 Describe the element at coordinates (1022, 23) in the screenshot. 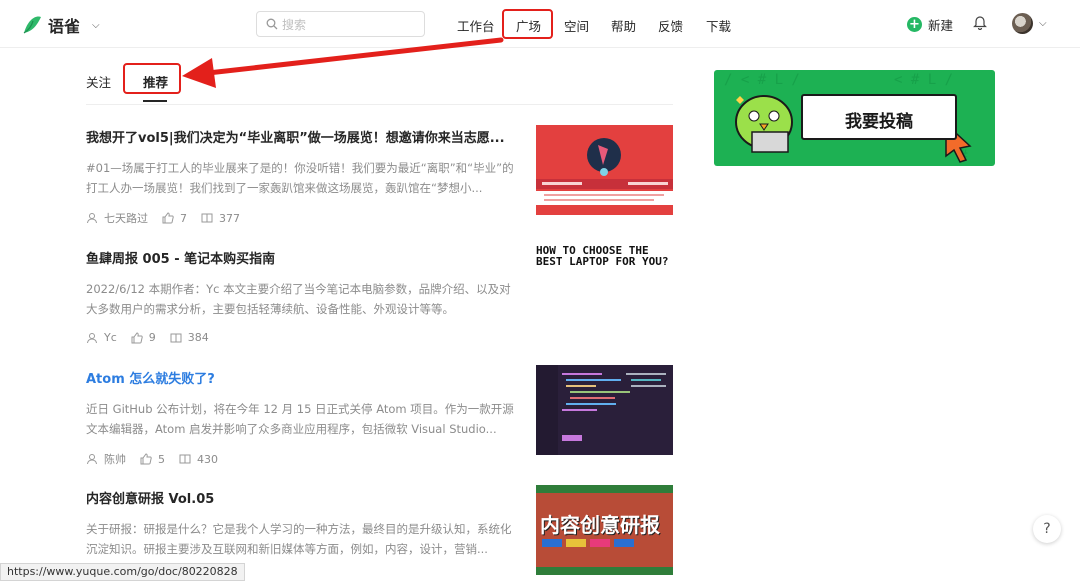

I see `avatar` at that location.